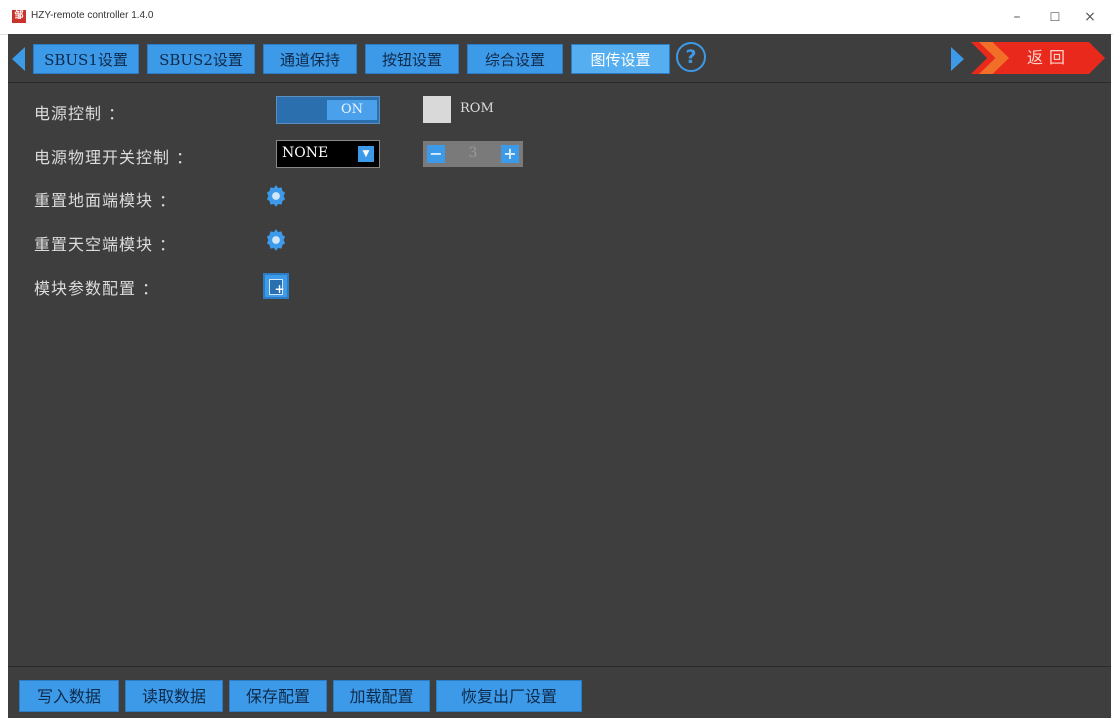 The width and height of the screenshot is (1113, 718). Describe the element at coordinates (556, 17) in the screenshot. I see `title-bar: 邹 HZY-remote controller 1.4.0 – ☐ ×` at that location.